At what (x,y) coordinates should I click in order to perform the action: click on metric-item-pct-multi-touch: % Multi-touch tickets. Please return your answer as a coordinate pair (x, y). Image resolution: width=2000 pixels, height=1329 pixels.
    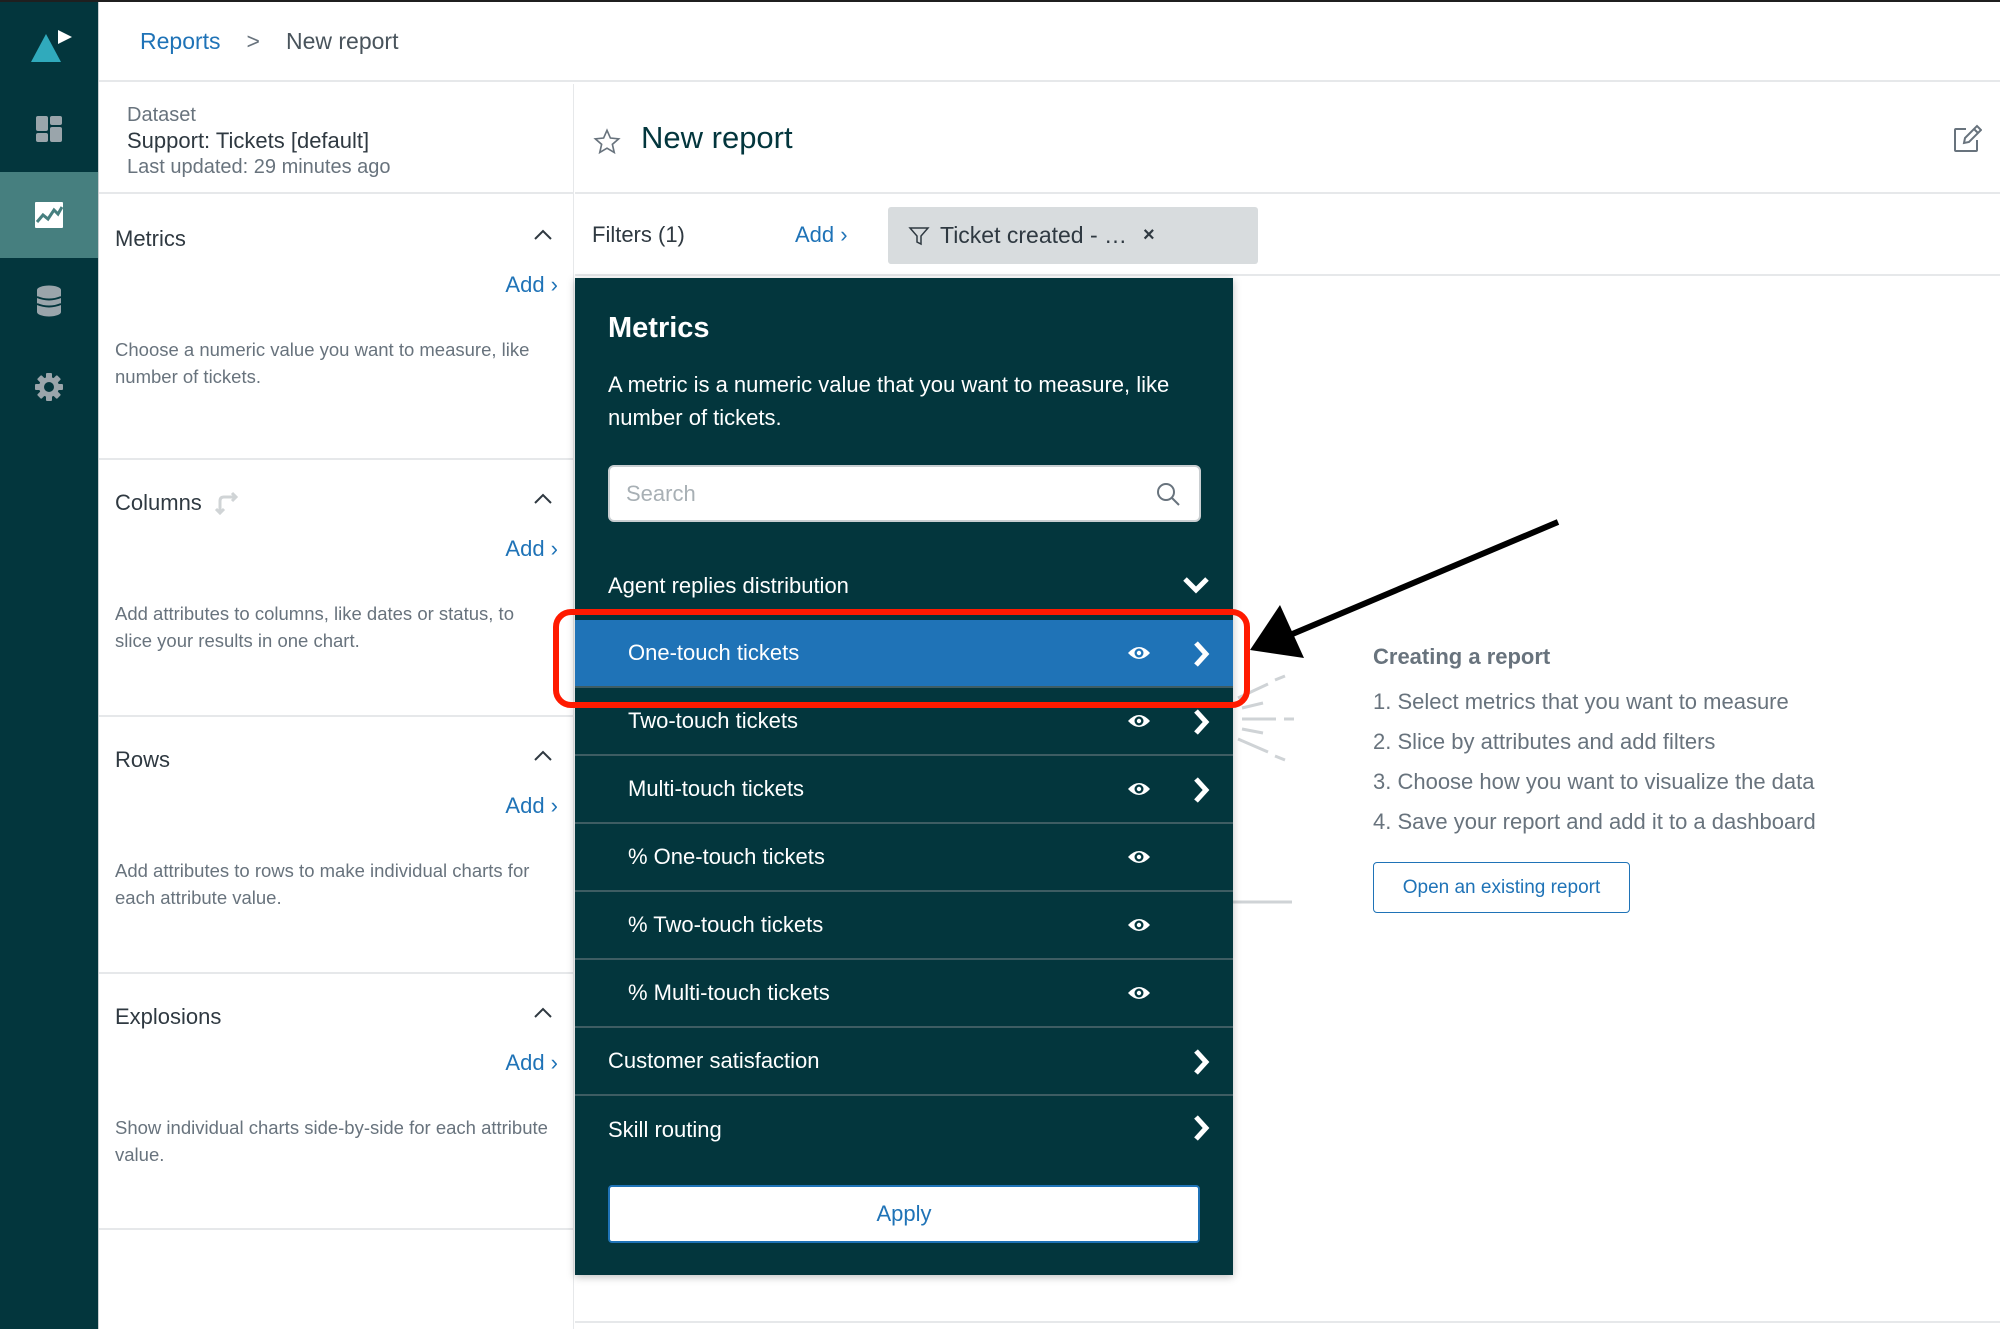
    Looking at the image, I should click on (904, 994).